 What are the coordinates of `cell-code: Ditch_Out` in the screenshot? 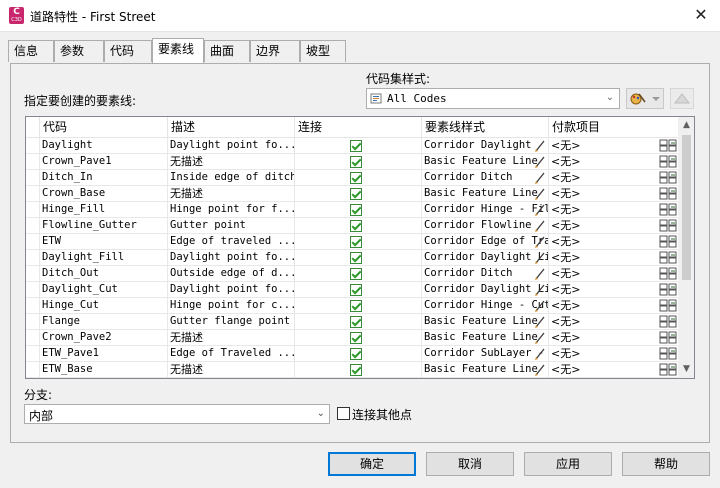 It's located at (104, 274).